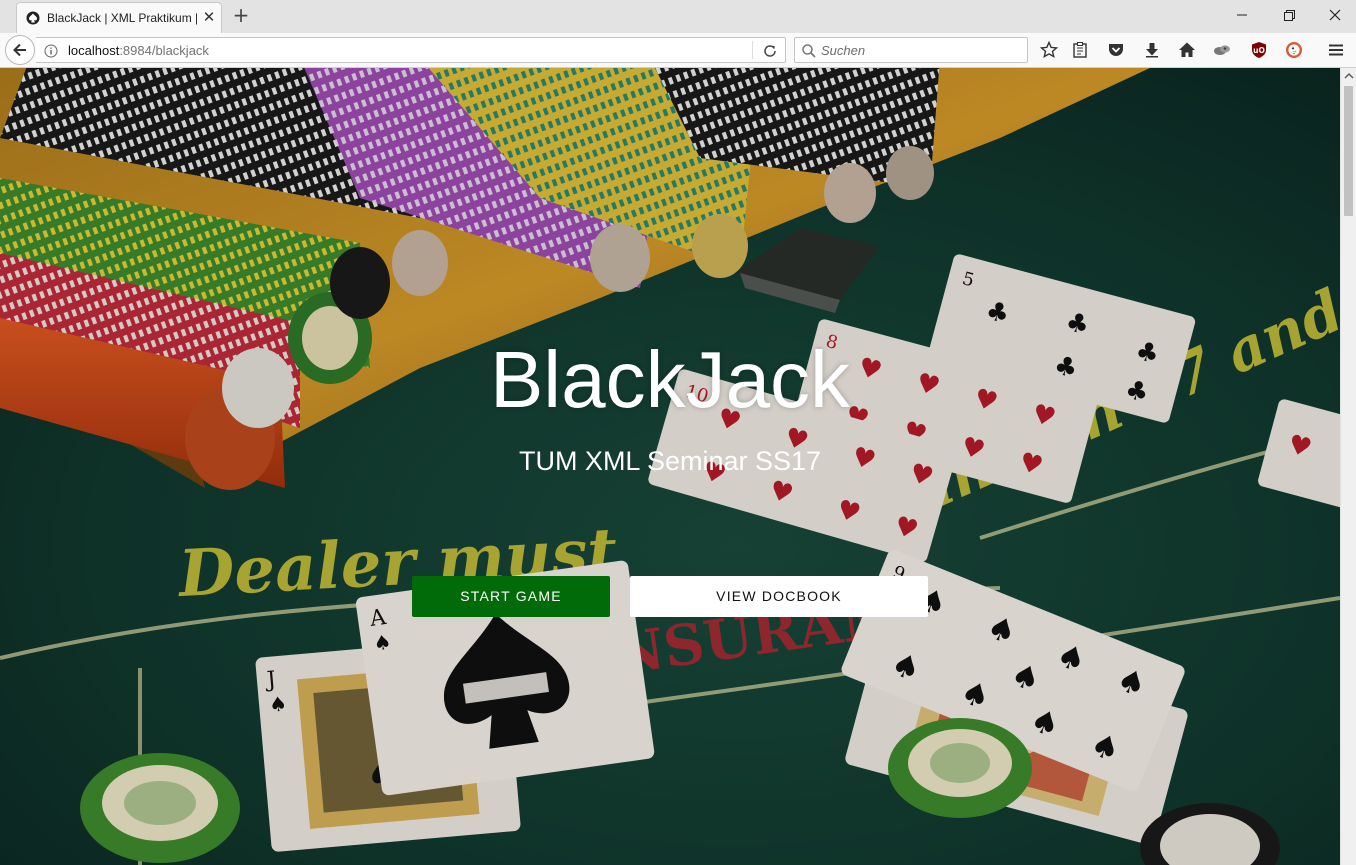  Describe the element at coordinates (1222, 50) in the screenshot. I see `extension-icon` at that location.